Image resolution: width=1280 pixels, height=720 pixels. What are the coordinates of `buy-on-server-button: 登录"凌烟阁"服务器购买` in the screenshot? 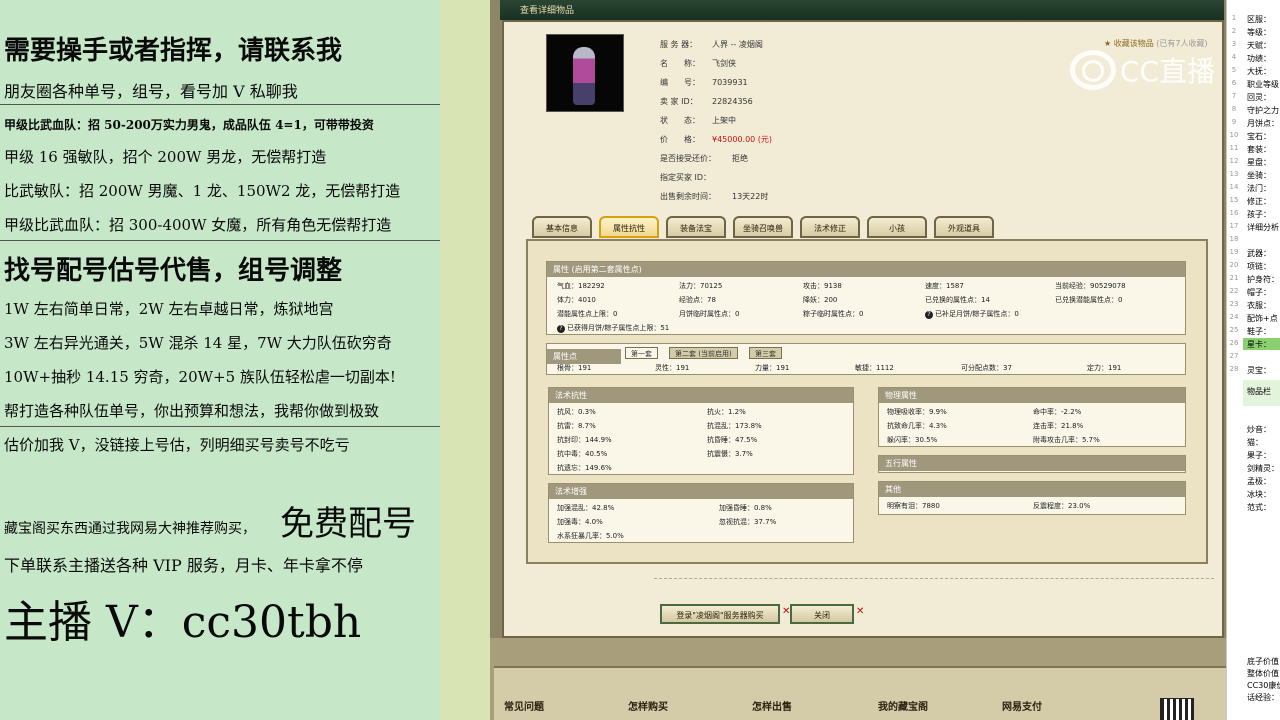 It's located at (720, 614).